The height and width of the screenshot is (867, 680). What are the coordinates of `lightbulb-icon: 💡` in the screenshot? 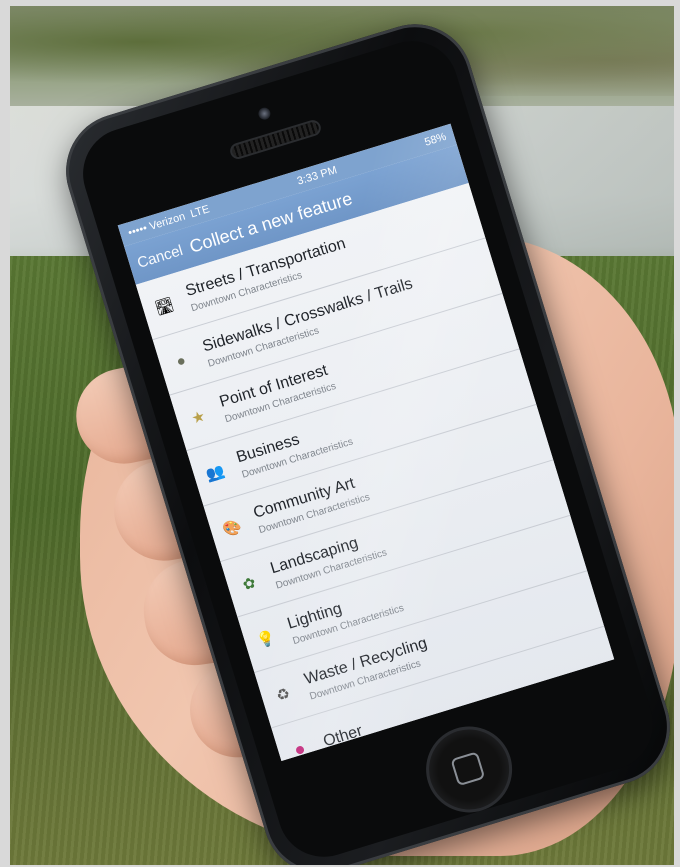 It's located at (266, 639).